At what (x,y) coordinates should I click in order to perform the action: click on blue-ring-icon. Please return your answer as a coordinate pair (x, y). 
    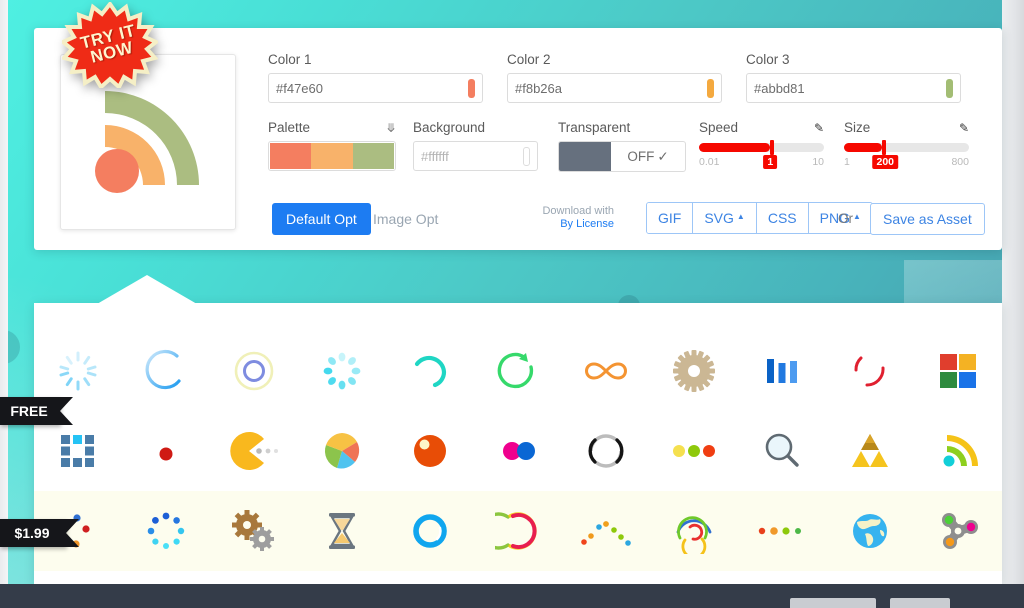
    Looking at the image, I should click on (430, 531).